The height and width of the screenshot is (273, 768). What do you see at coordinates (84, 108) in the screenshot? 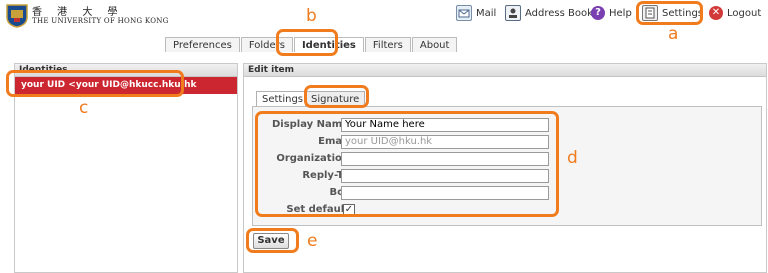
I see `annotation-c: c` at bounding box center [84, 108].